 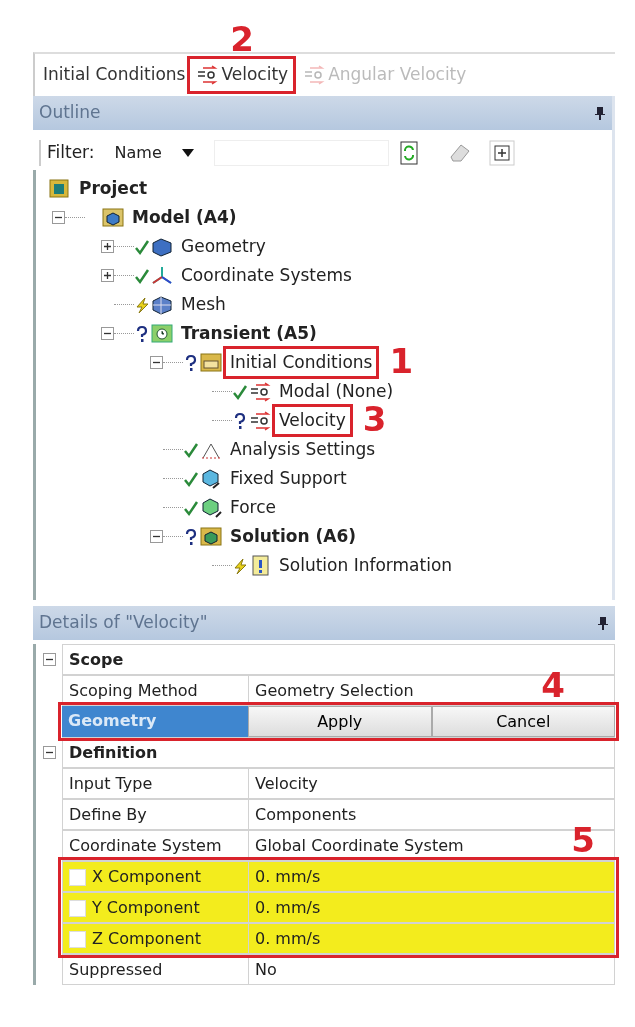 I want to click on panel-header: Outline, so click(x=322, y=113).